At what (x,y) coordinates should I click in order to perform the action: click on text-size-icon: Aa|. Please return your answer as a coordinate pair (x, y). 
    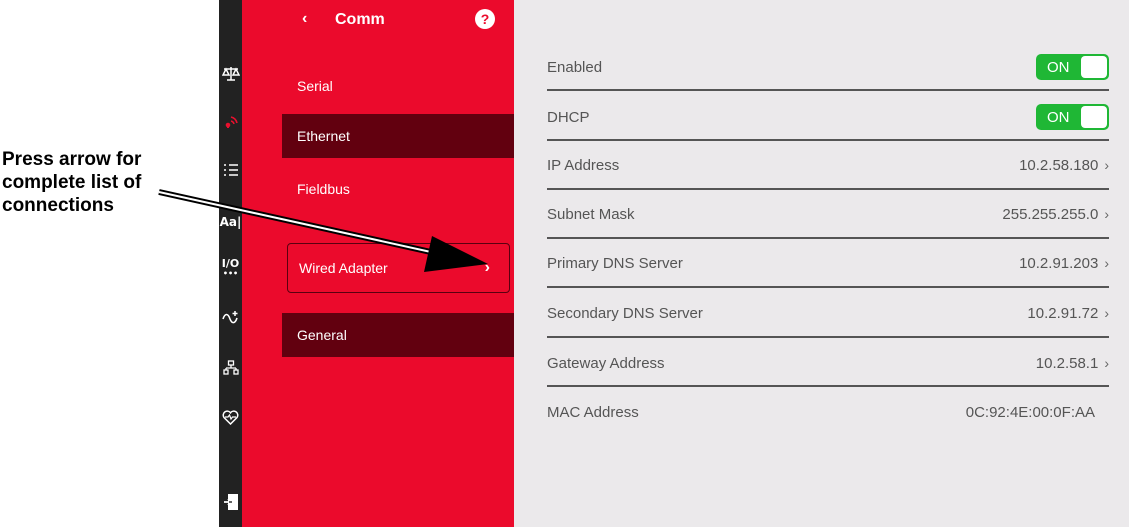
    Looking at the image, I should click on (230, 222).